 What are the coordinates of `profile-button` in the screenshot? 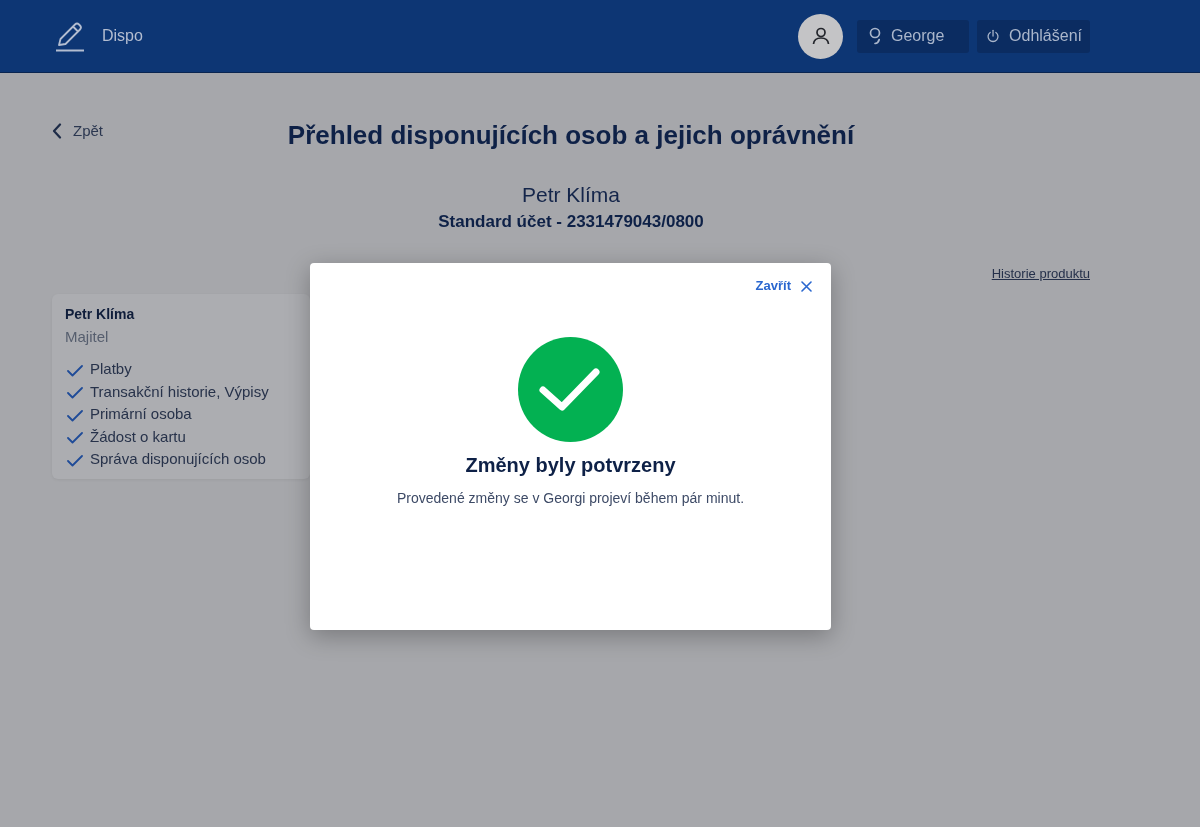 It's located at (820, 36).